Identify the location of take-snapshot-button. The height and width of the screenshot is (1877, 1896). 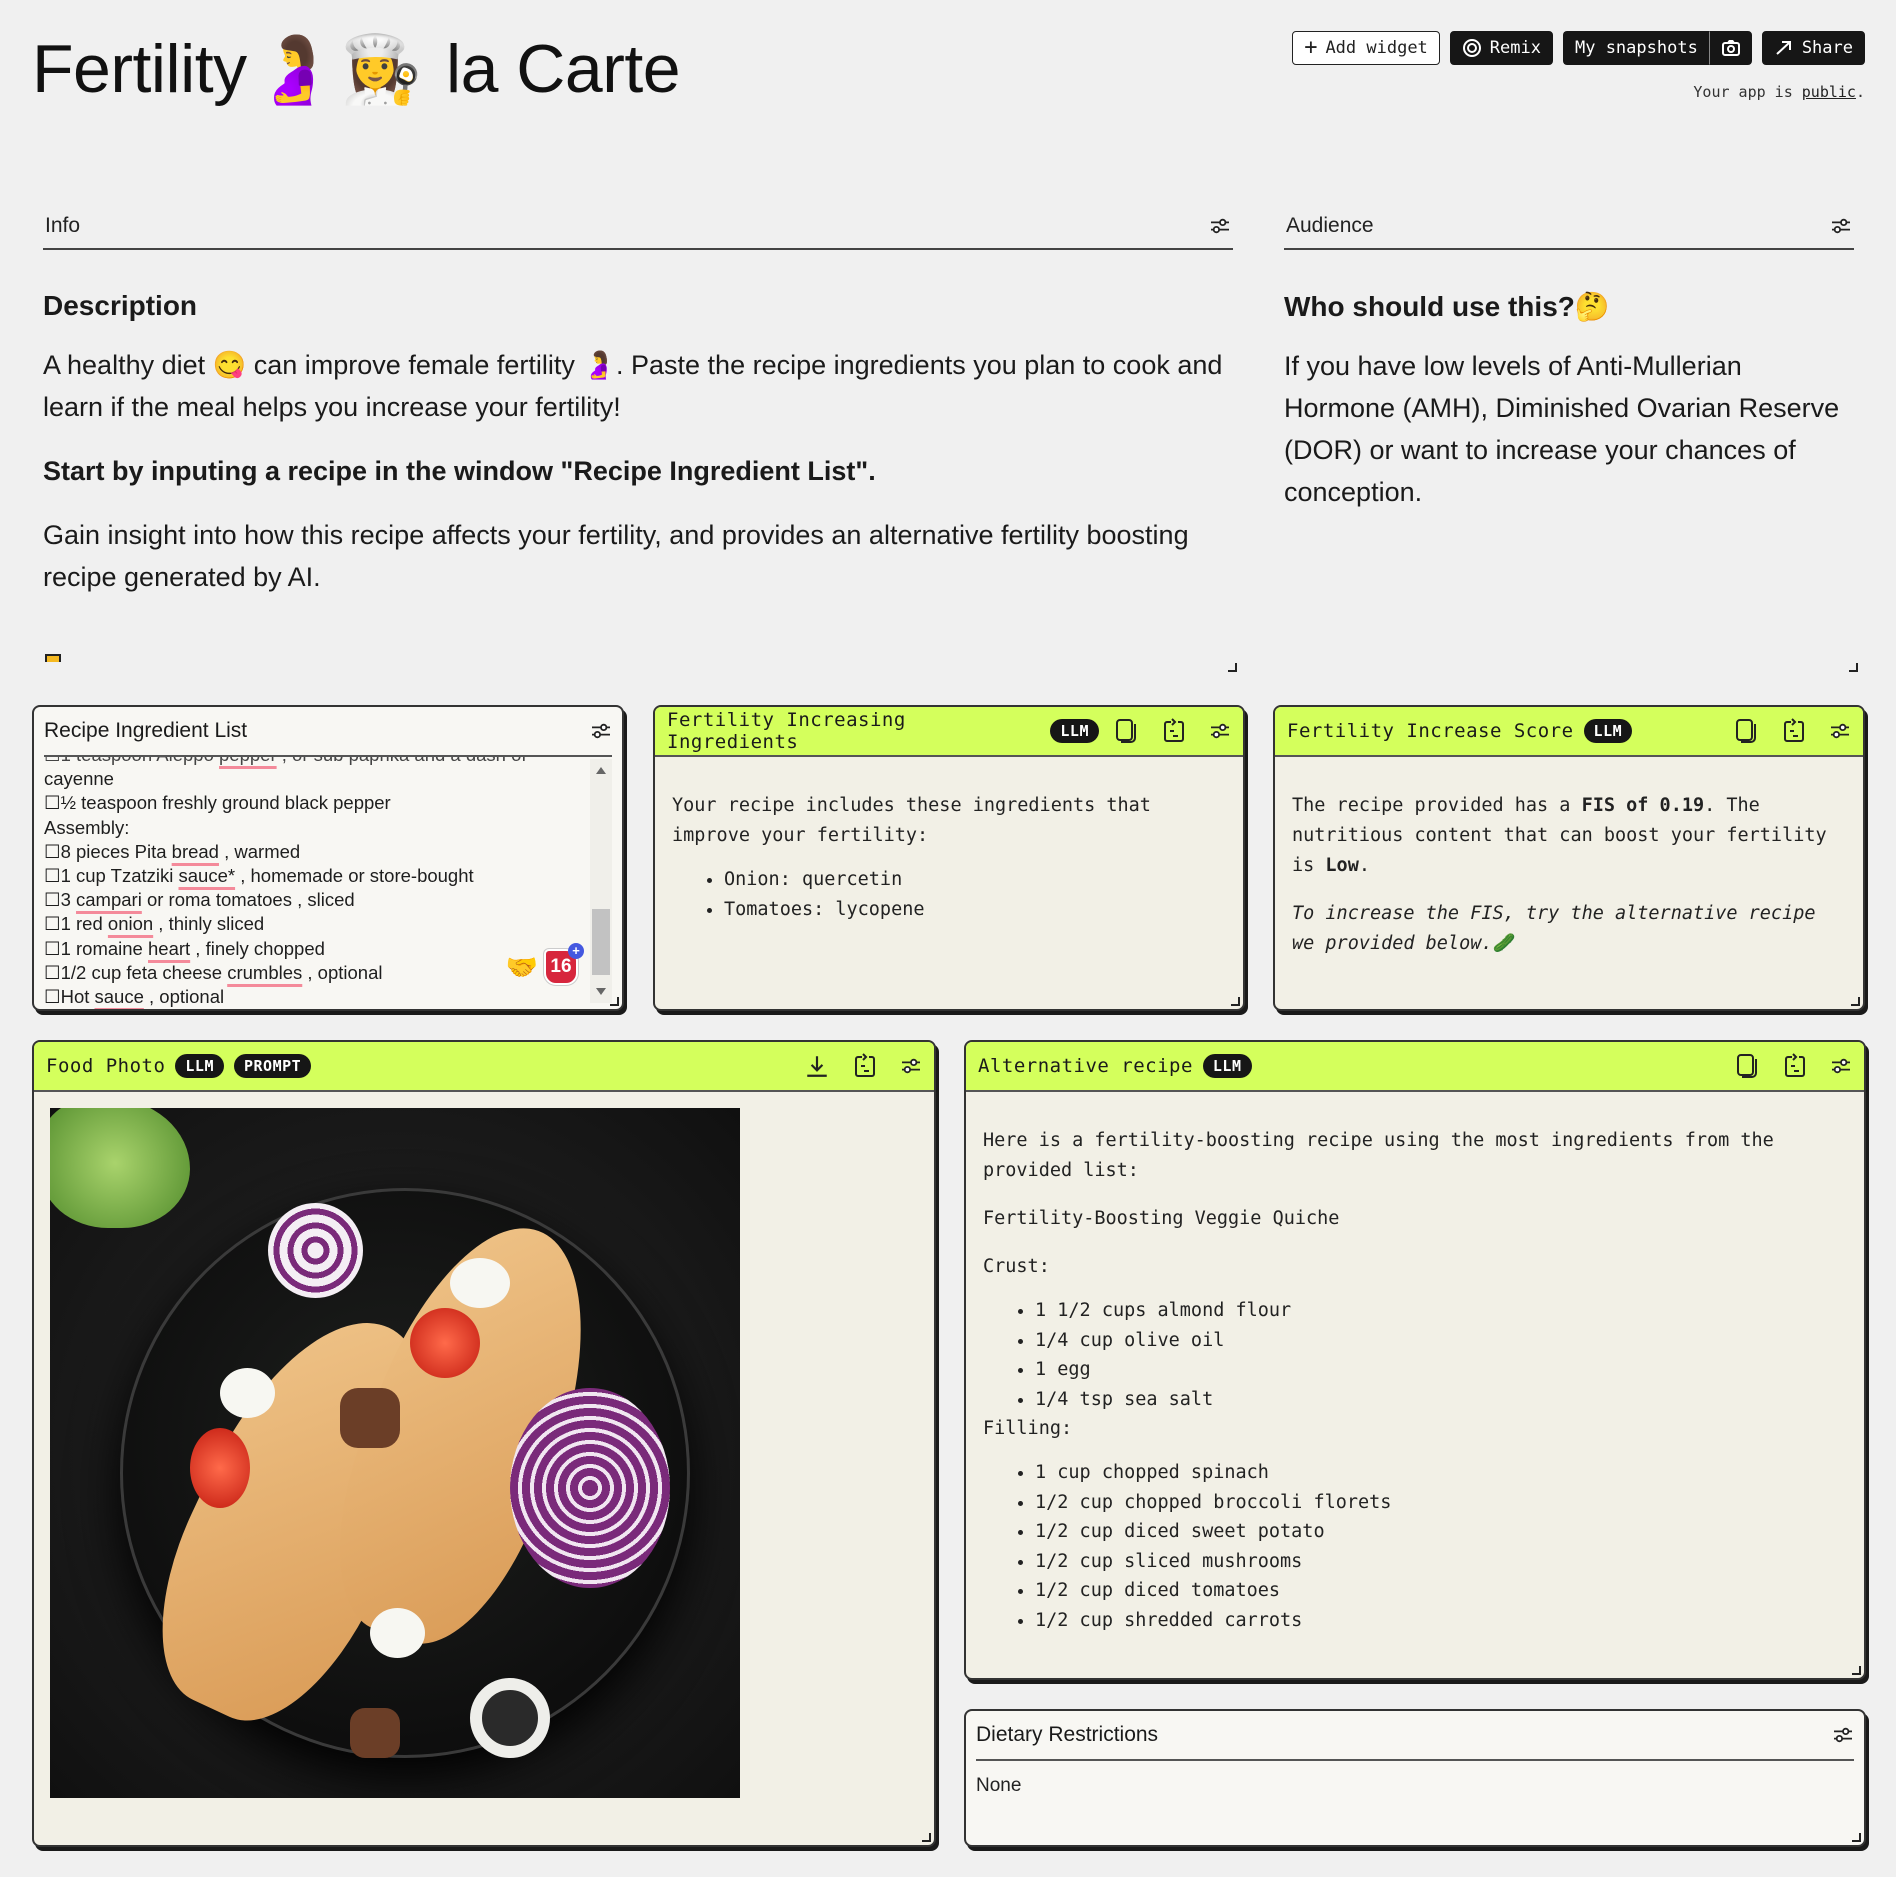
(1730, 48).